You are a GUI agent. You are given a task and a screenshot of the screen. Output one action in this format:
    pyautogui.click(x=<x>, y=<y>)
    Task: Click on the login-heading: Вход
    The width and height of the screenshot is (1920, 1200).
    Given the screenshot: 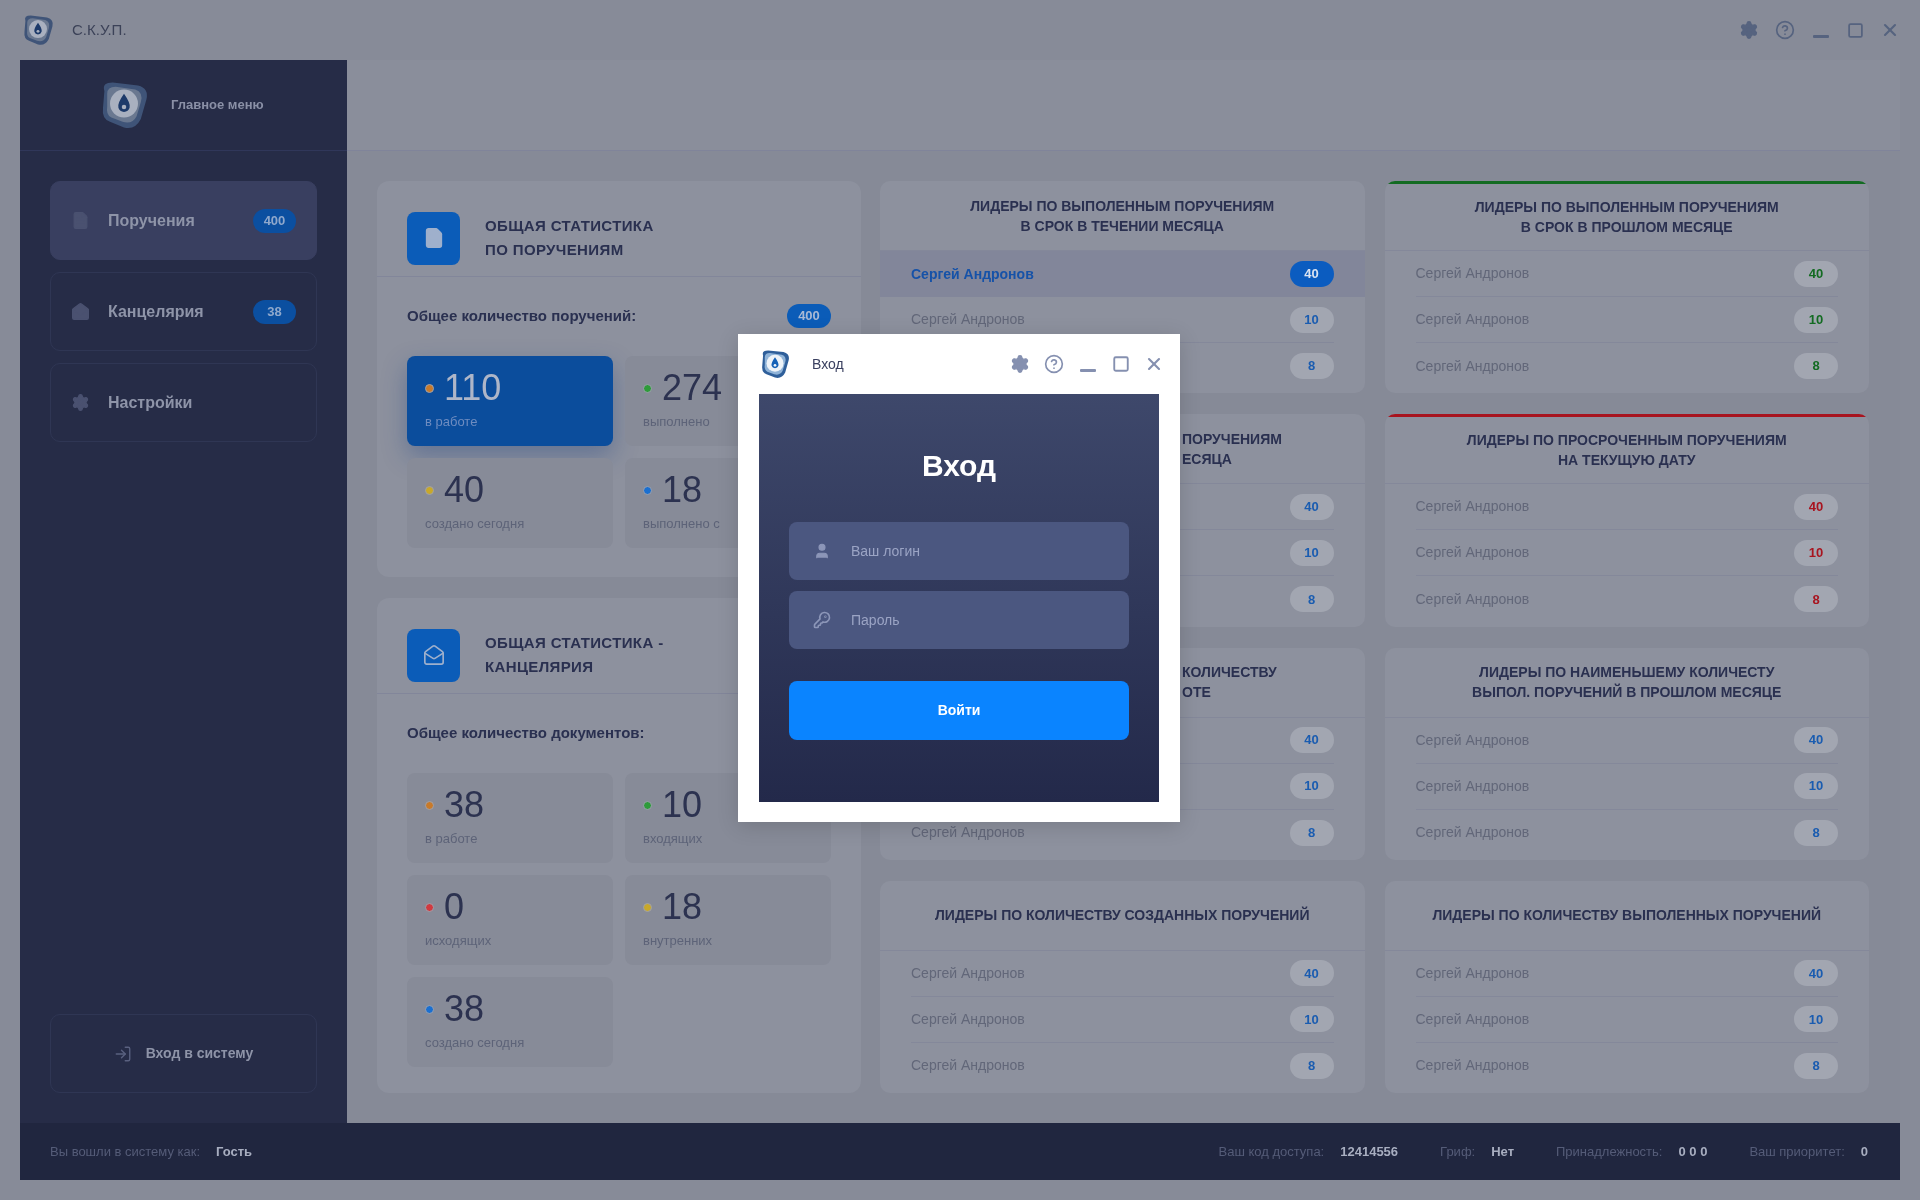 What is the action you would take?
    pyautogui.click(x=959, y=466)
    